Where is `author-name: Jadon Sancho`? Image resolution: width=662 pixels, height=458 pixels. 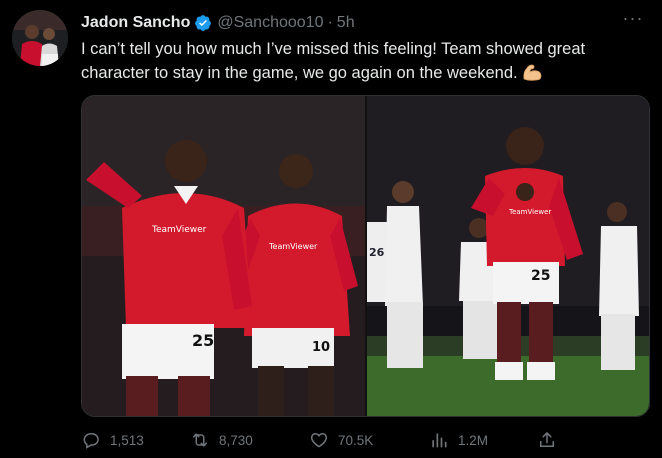
author-name: Jadon Sancho is located at coordinates (135, 23).